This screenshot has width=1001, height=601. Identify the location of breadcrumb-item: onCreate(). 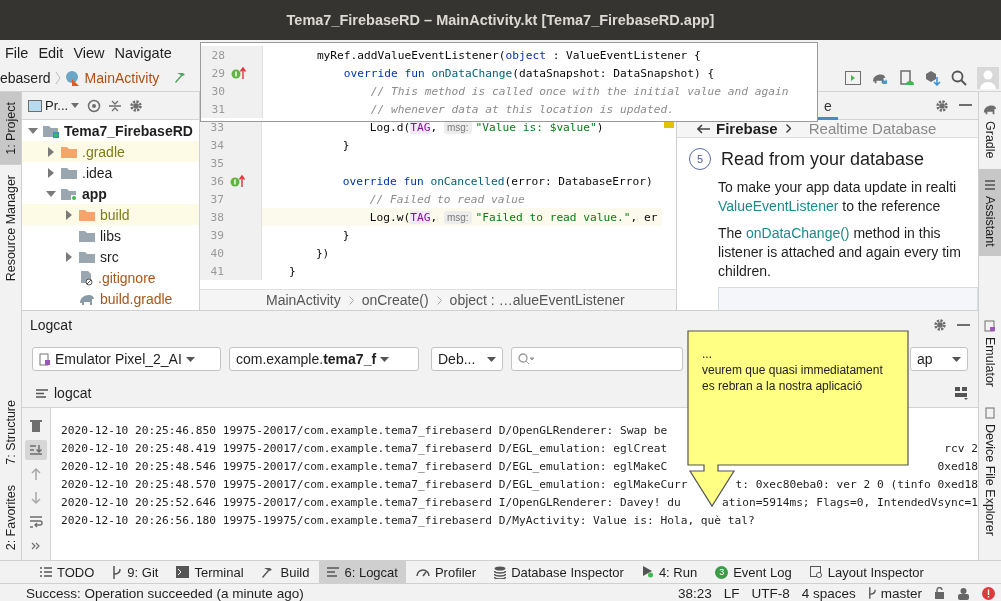
(395, 300).